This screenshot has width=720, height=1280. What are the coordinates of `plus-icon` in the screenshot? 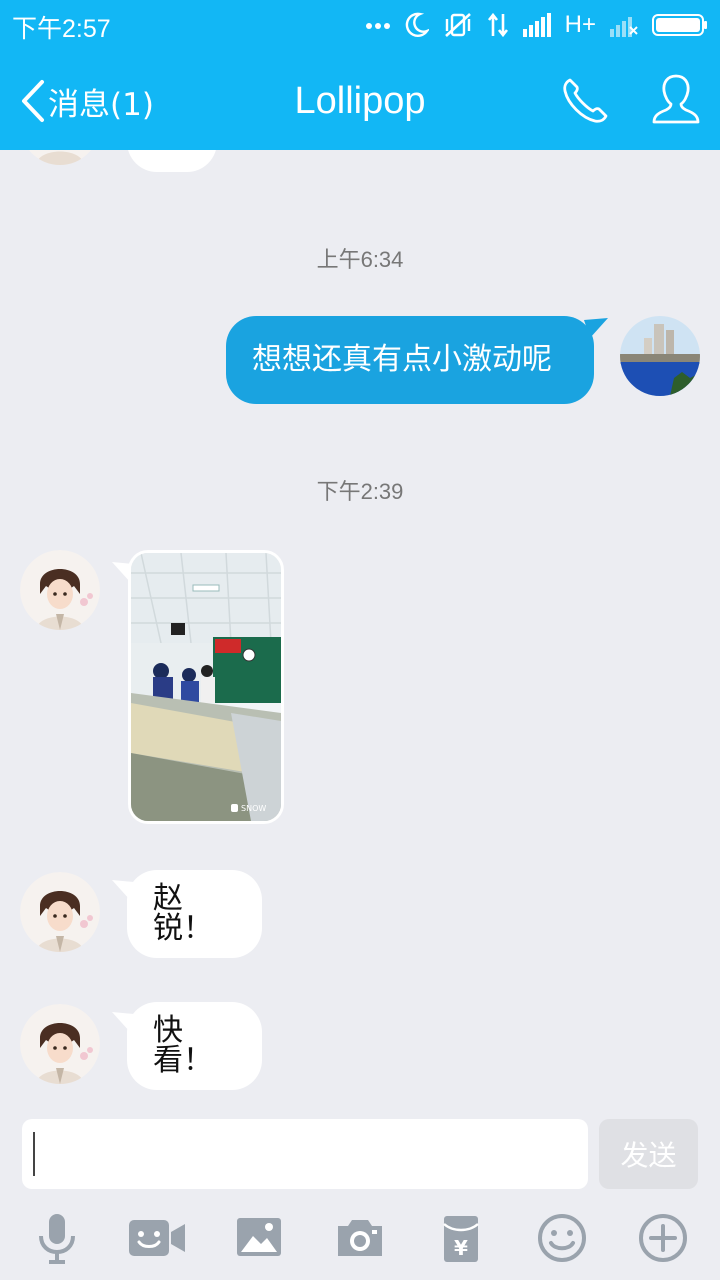 It's located at (663, 1238).